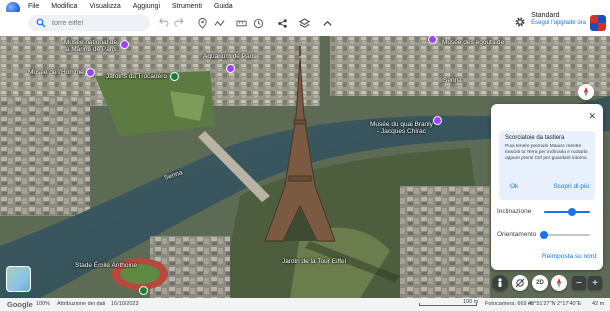 The width and height of the screenshot is (610, 311). I want to click on label-aquarium: Aquarium de Paris, so click(229, 56).